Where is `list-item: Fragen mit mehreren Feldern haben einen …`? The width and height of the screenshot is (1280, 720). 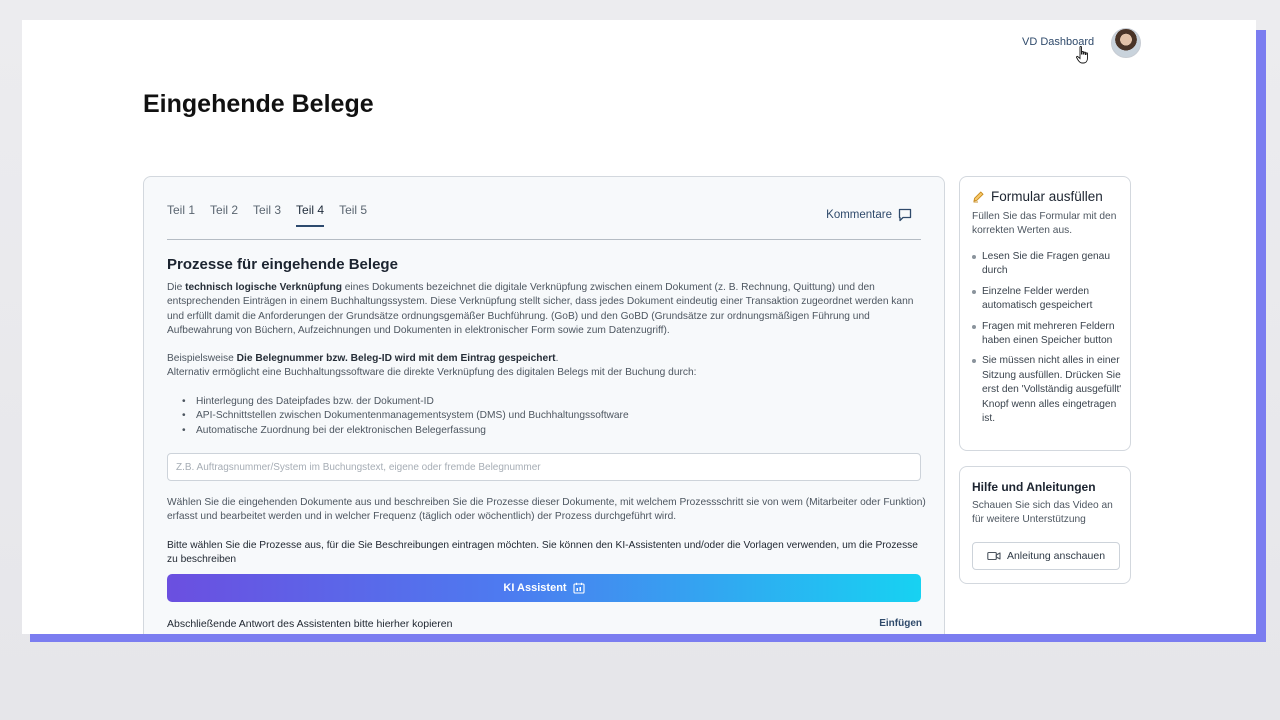
list-item: Fragen mit mehreren Feldern haben einen … is located at coordinates (1049, 334).